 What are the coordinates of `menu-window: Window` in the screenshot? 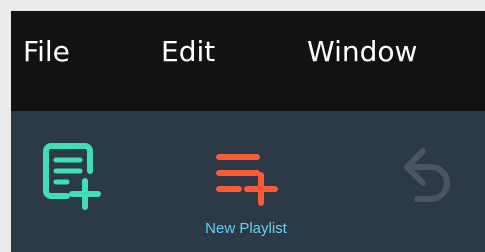 It's located at (362, 52).